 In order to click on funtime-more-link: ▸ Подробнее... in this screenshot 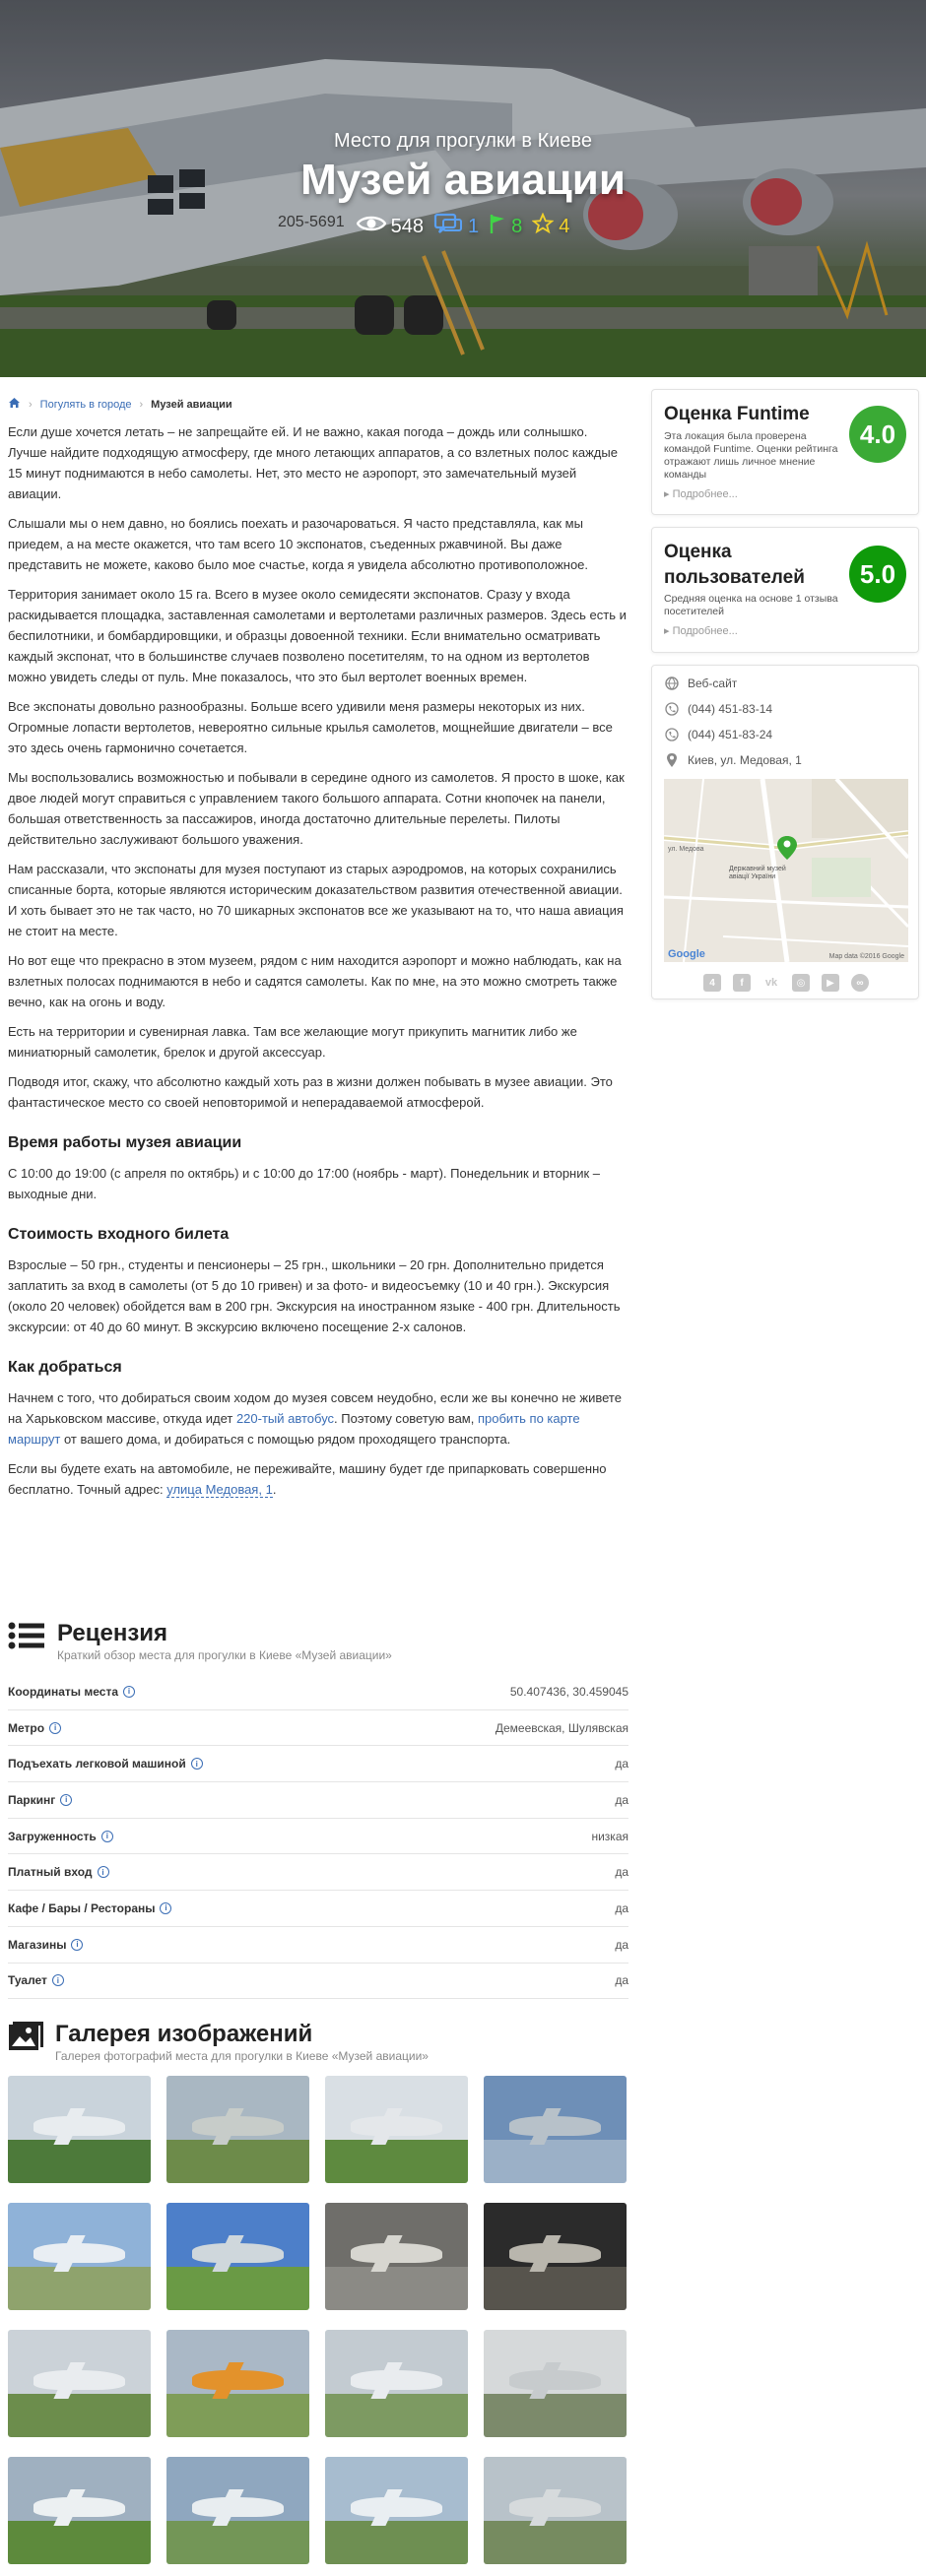, I will do `click(701, 493)`.